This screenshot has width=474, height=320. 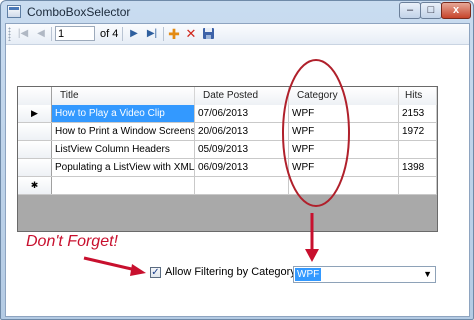 What do you see at coordinates (41, 34) in the screenshot?
I see `move-previous-icon: ◀` at bounding box center [41, 34].